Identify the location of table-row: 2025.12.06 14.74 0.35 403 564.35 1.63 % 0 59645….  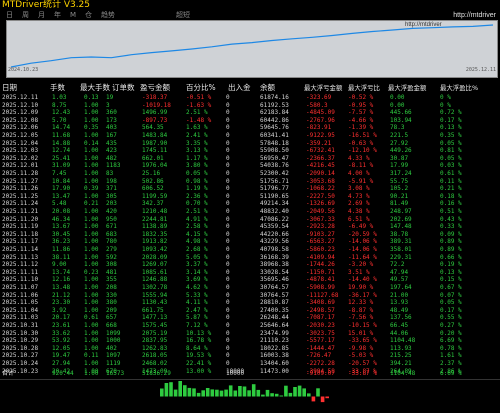
(250, 128).